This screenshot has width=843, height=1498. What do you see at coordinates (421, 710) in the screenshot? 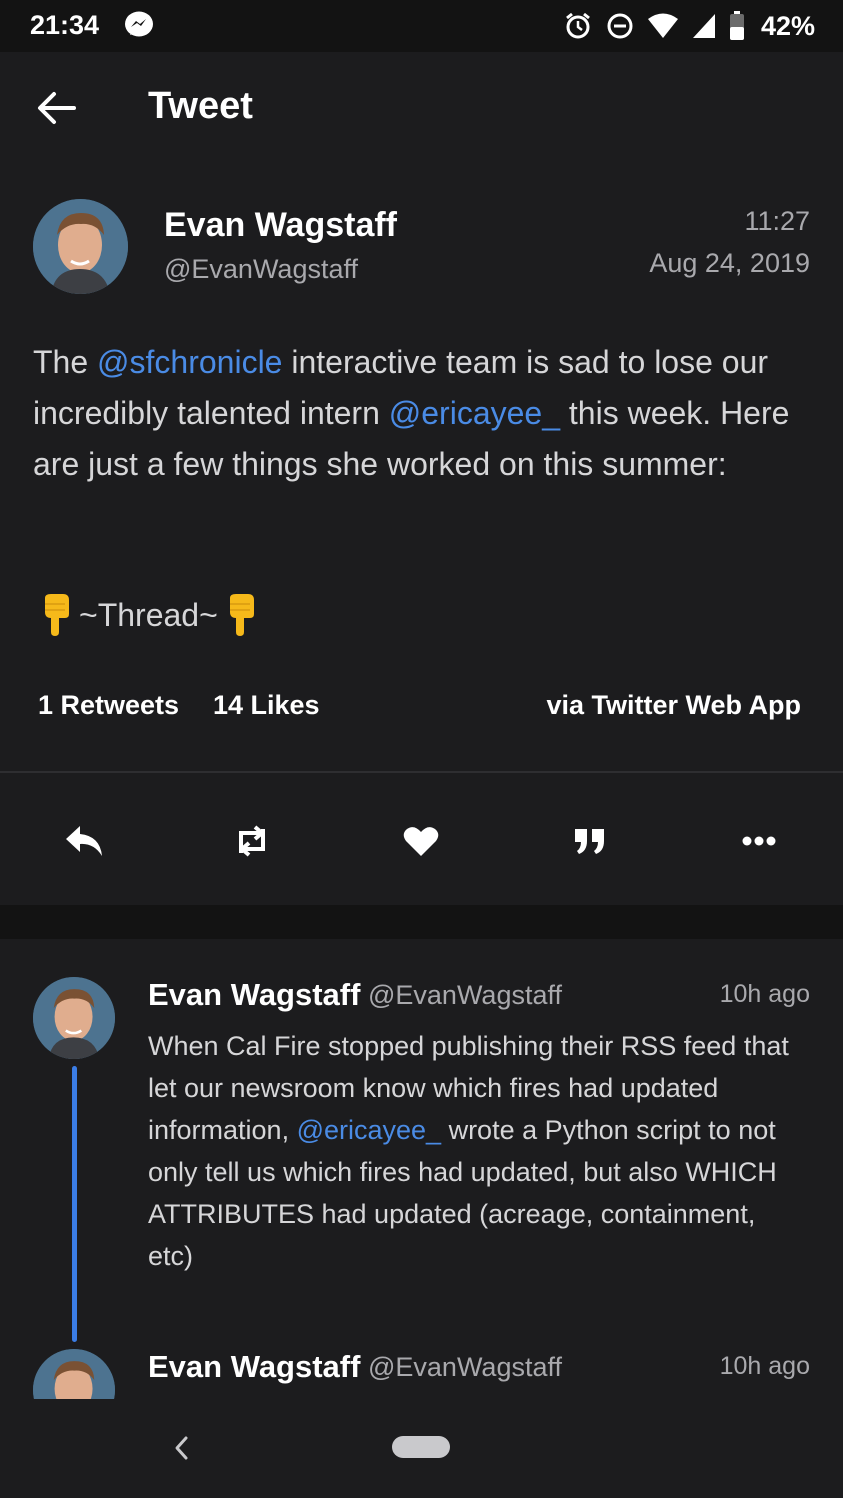
I see `tweet-stats: 1 Retweets 14 Likes via Twitter Web App` at bounding box center [421, 710].